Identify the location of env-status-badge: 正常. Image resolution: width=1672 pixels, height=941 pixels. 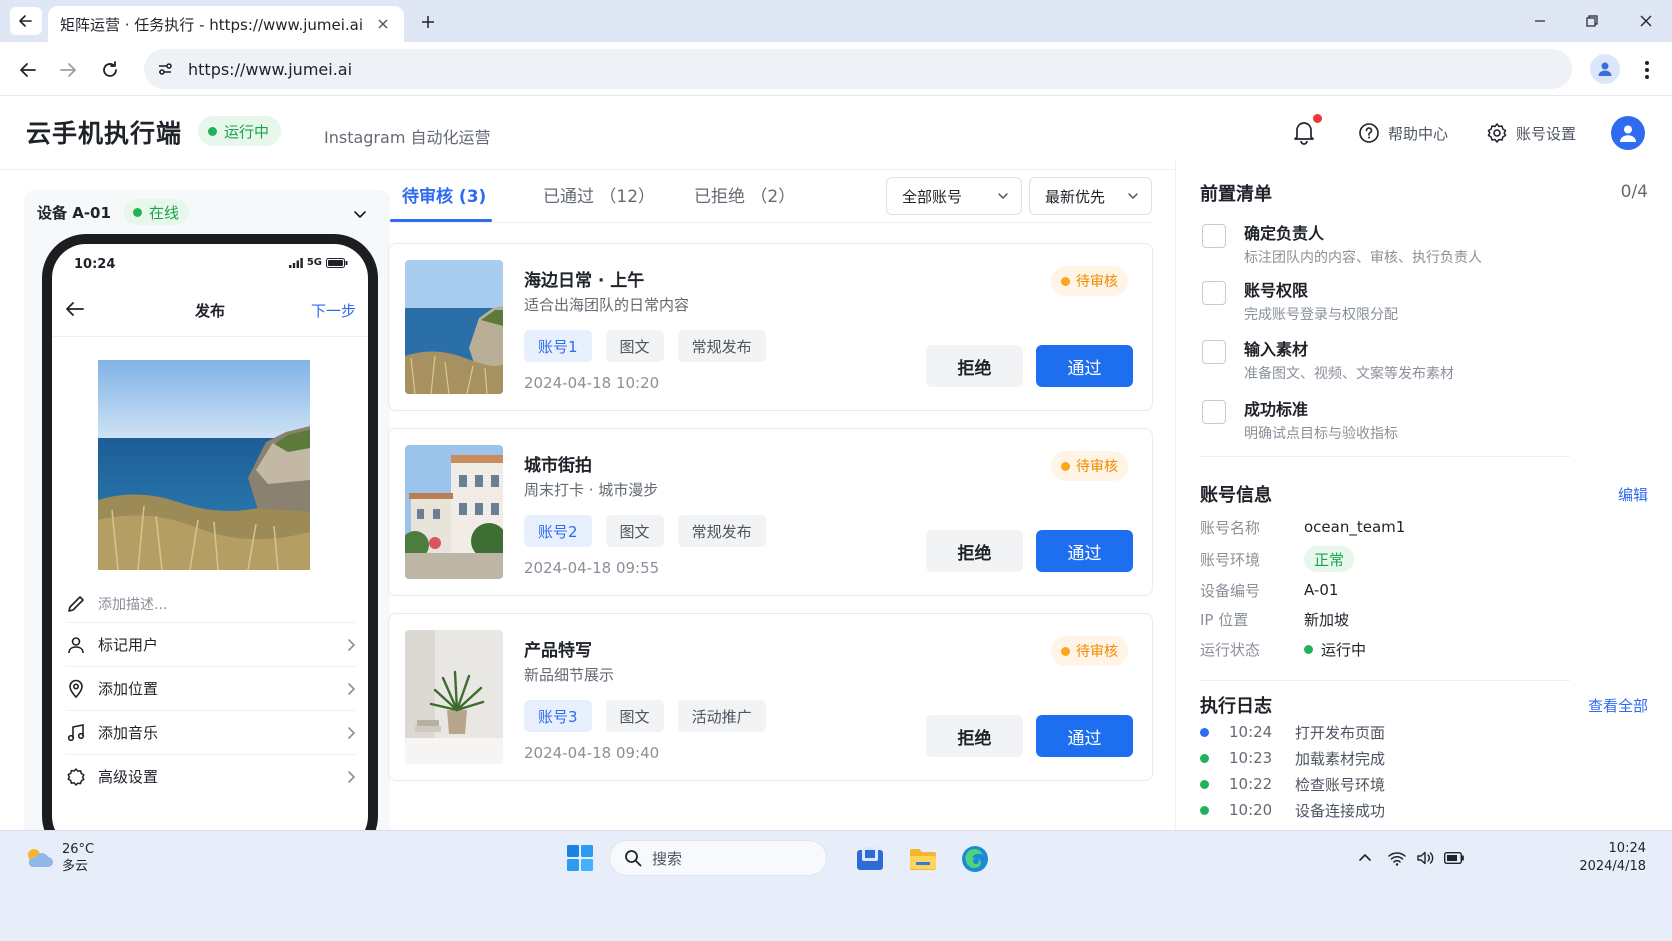
(1329, 559).